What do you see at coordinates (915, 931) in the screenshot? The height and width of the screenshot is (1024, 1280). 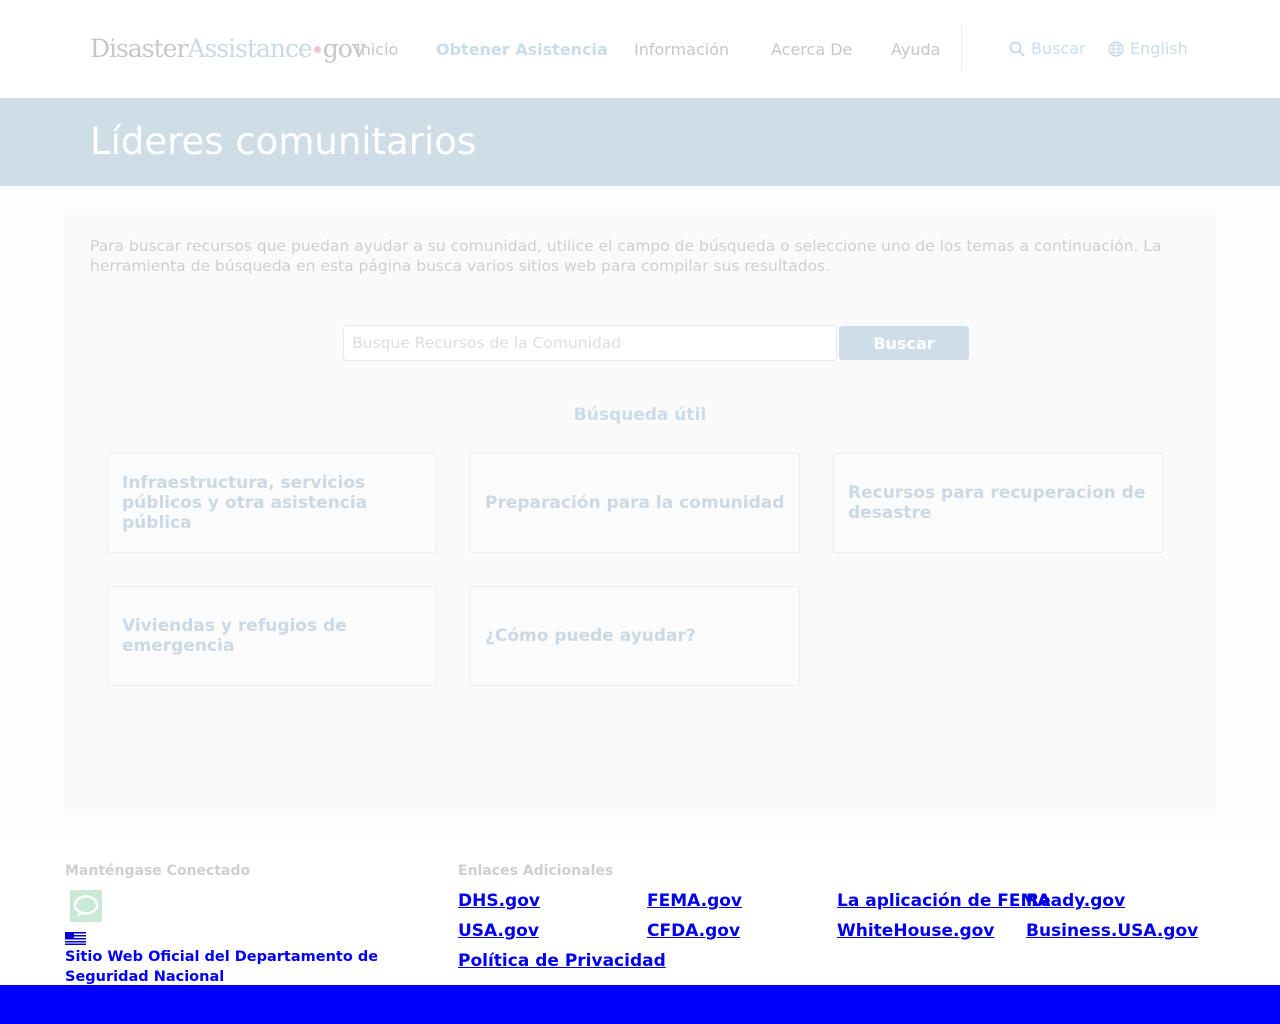 I see `footer-link-whitehouse: WhiteHouse.gov` at bounding box center [915, 931].